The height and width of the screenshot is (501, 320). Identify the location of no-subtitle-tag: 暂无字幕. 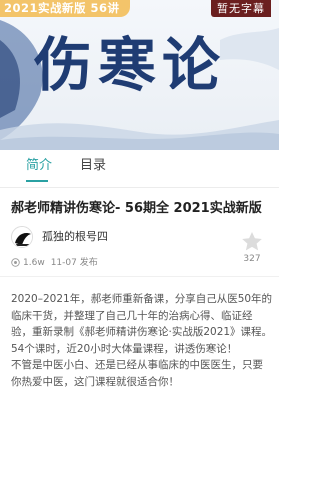
(241, 8).